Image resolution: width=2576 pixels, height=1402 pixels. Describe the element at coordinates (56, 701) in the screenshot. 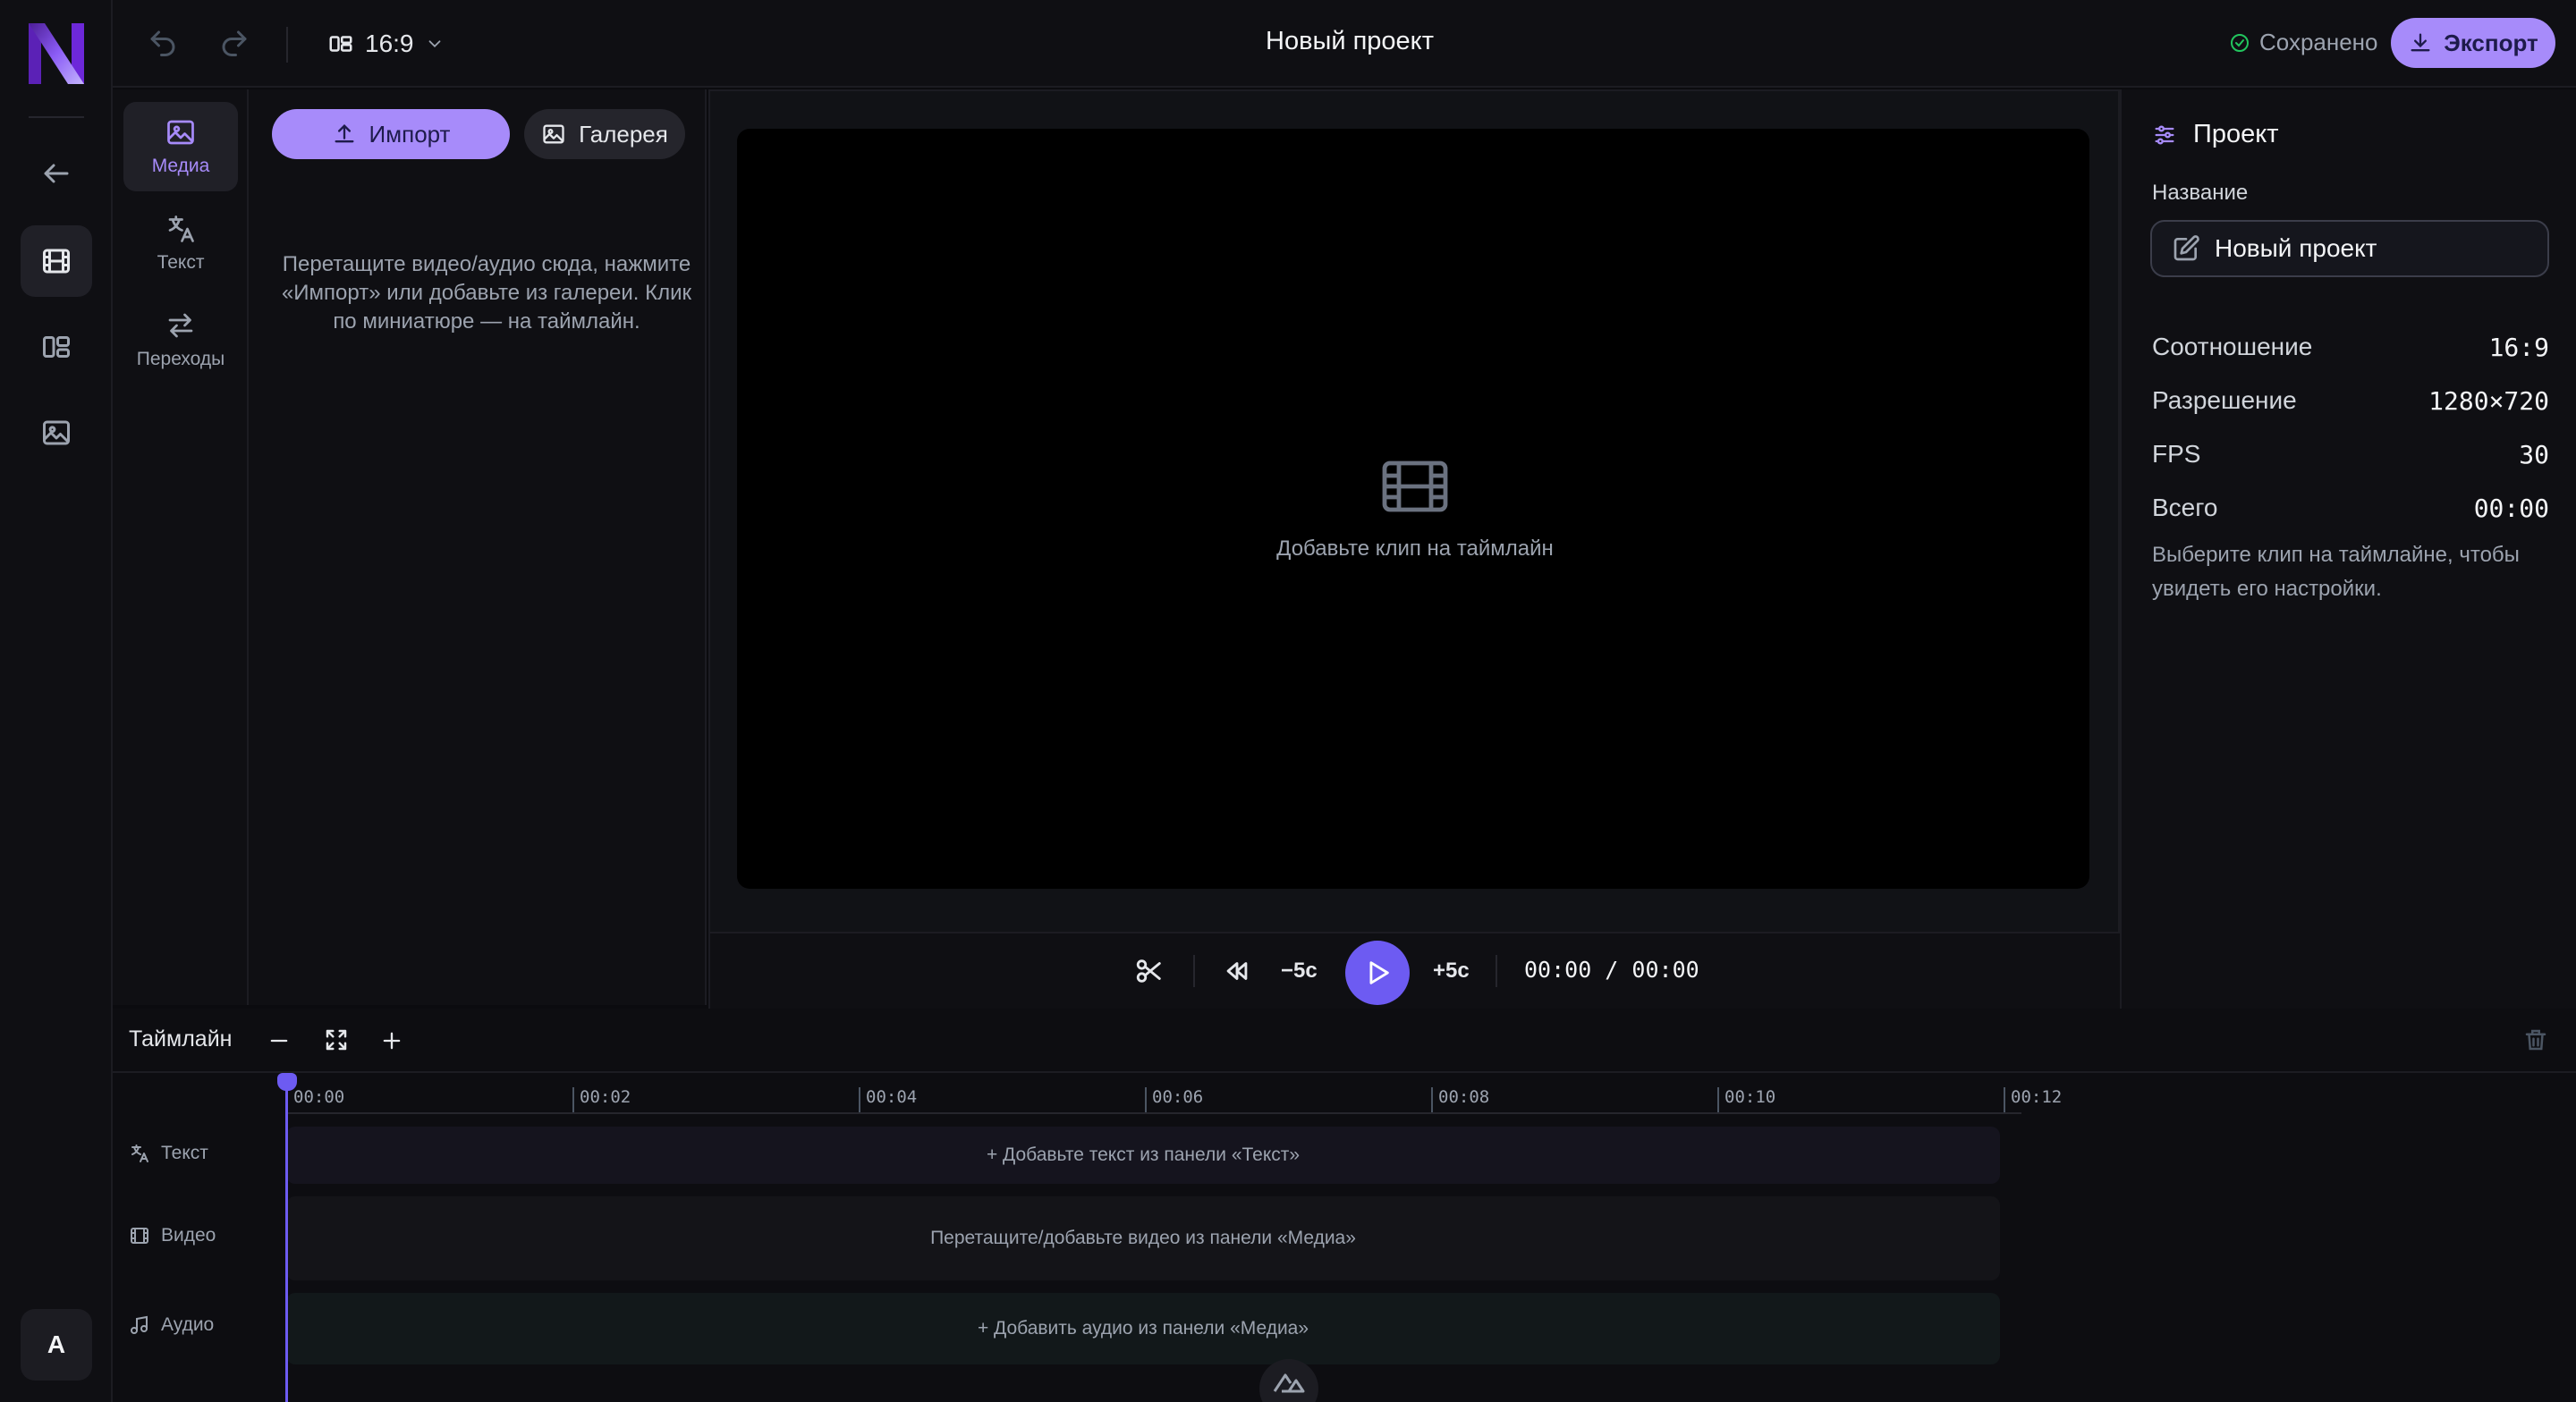

I see `app-rail: A` at that location.